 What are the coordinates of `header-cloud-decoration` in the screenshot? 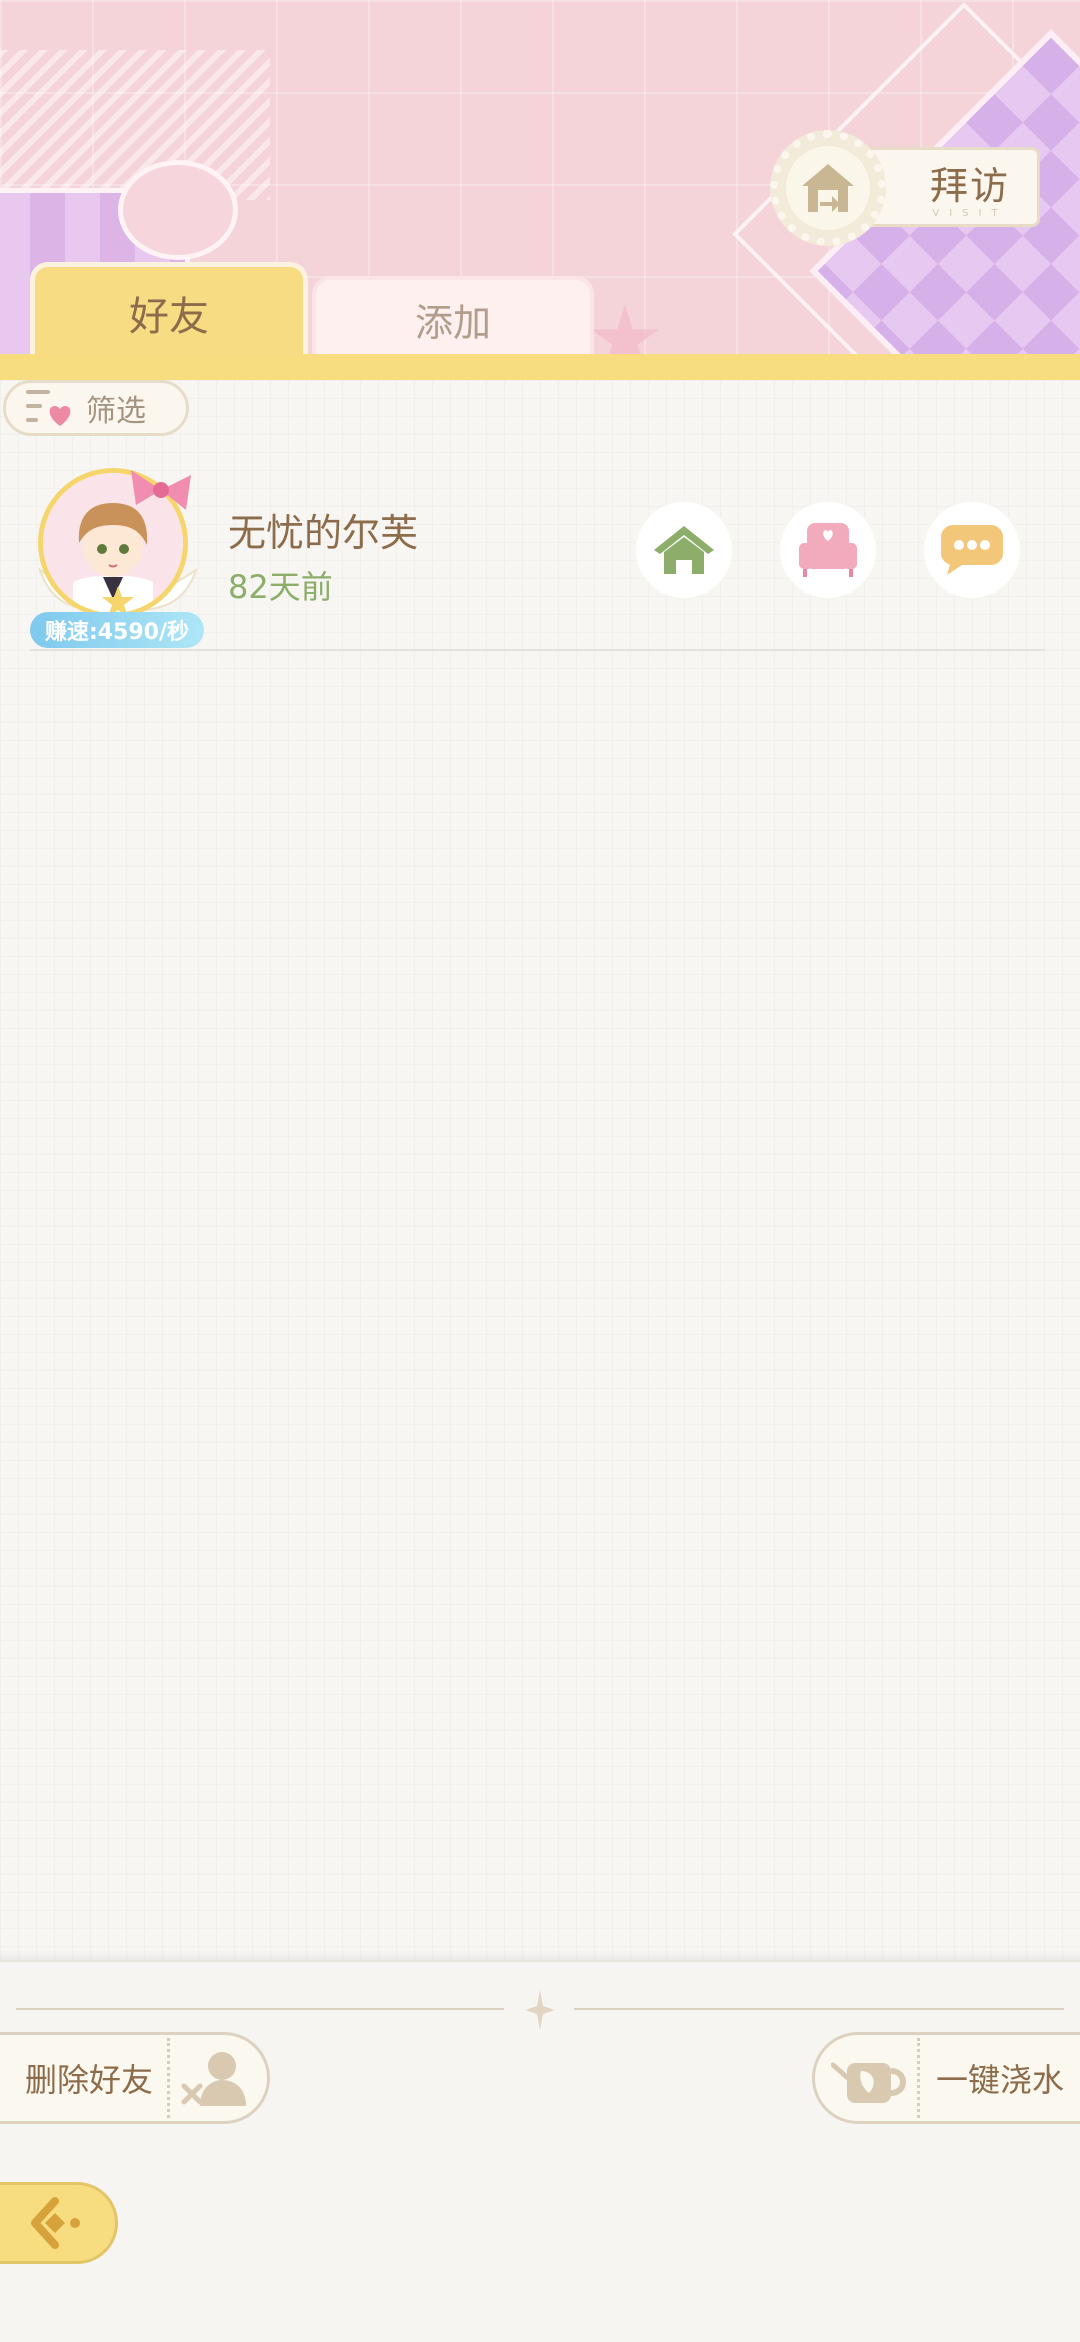 It's located at (178, 210).